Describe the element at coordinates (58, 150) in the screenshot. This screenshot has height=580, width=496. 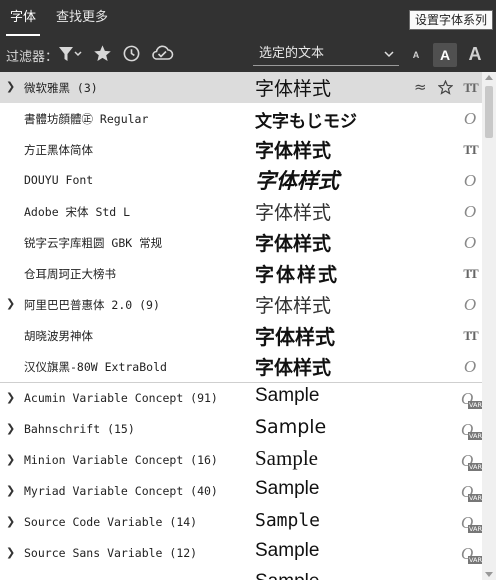
I see `font-name: 方正黑体简体` at that location.